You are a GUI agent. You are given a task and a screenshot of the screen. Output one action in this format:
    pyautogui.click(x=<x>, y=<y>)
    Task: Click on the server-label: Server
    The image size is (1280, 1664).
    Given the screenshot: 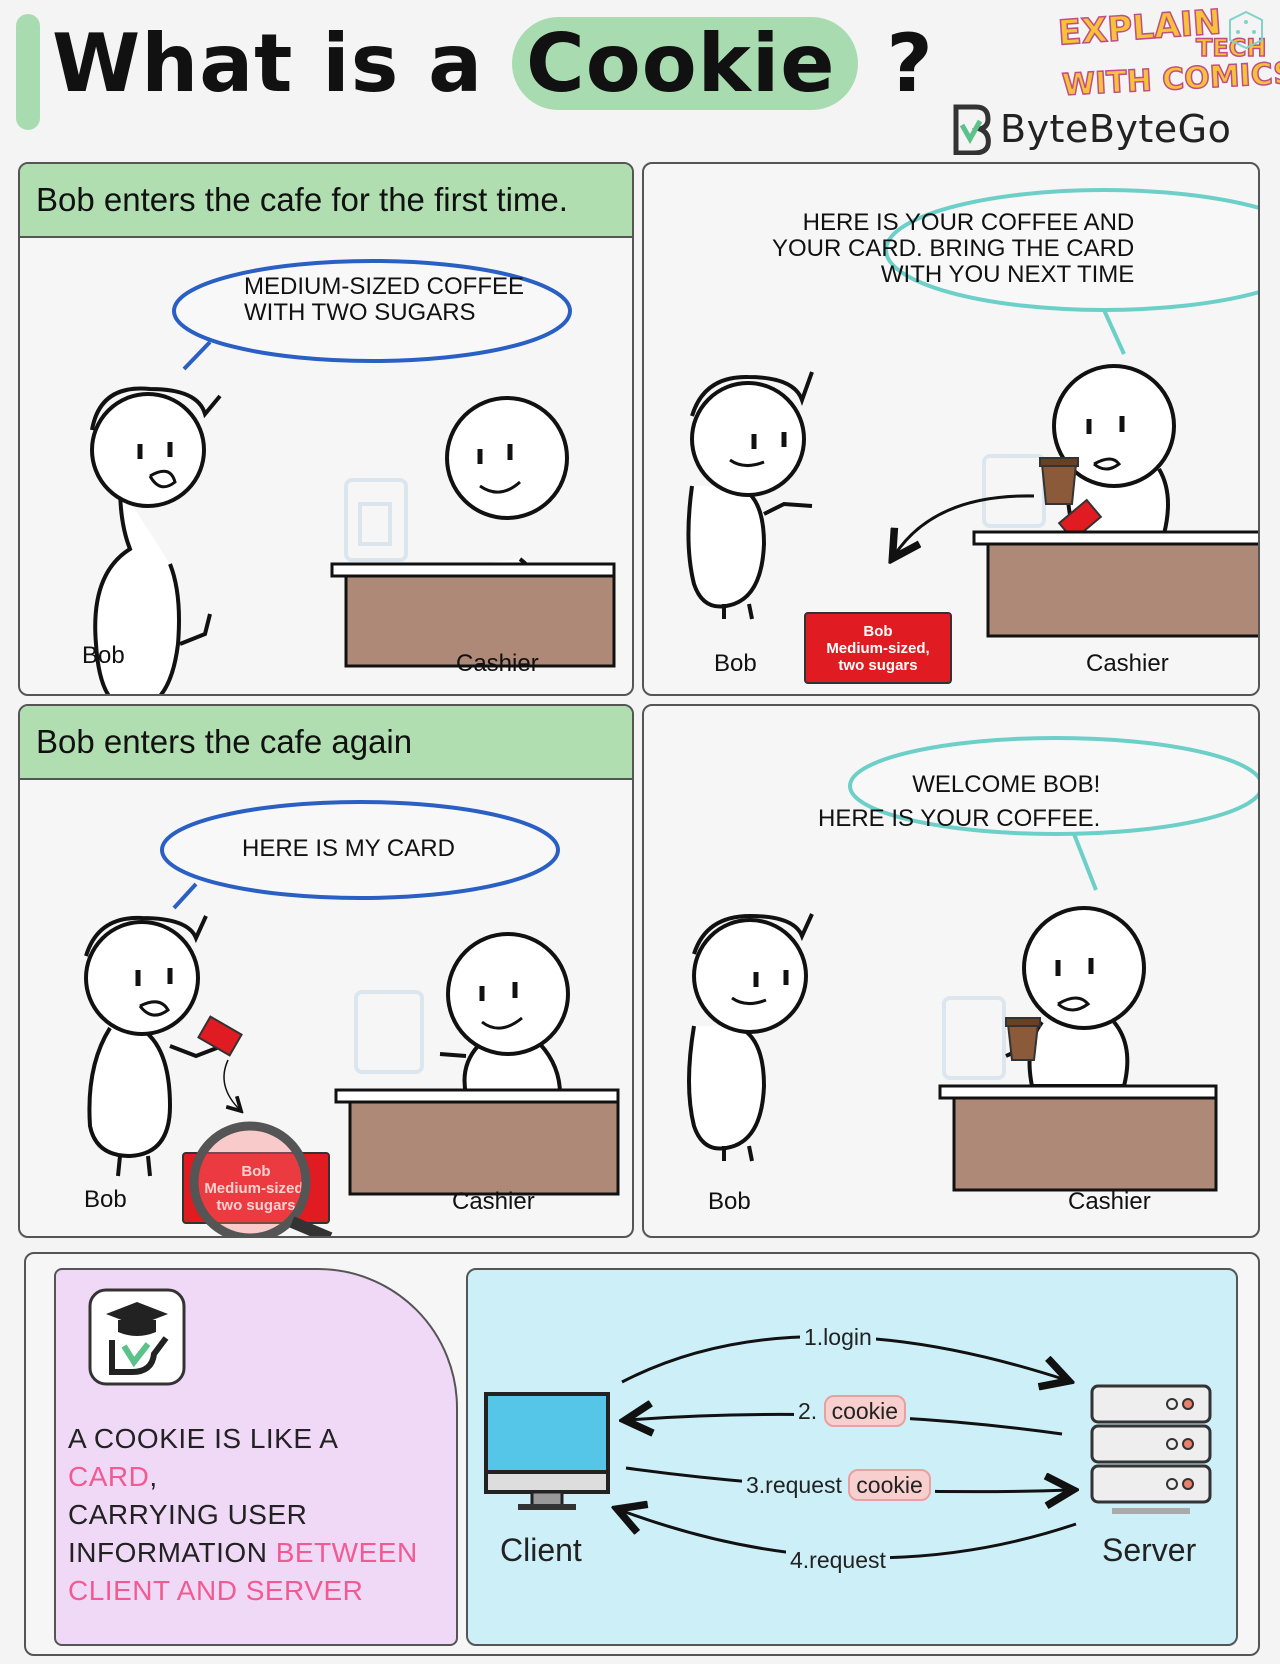 What is the action you would take?
    pyautogui.click(x=1149, y=1550)
    